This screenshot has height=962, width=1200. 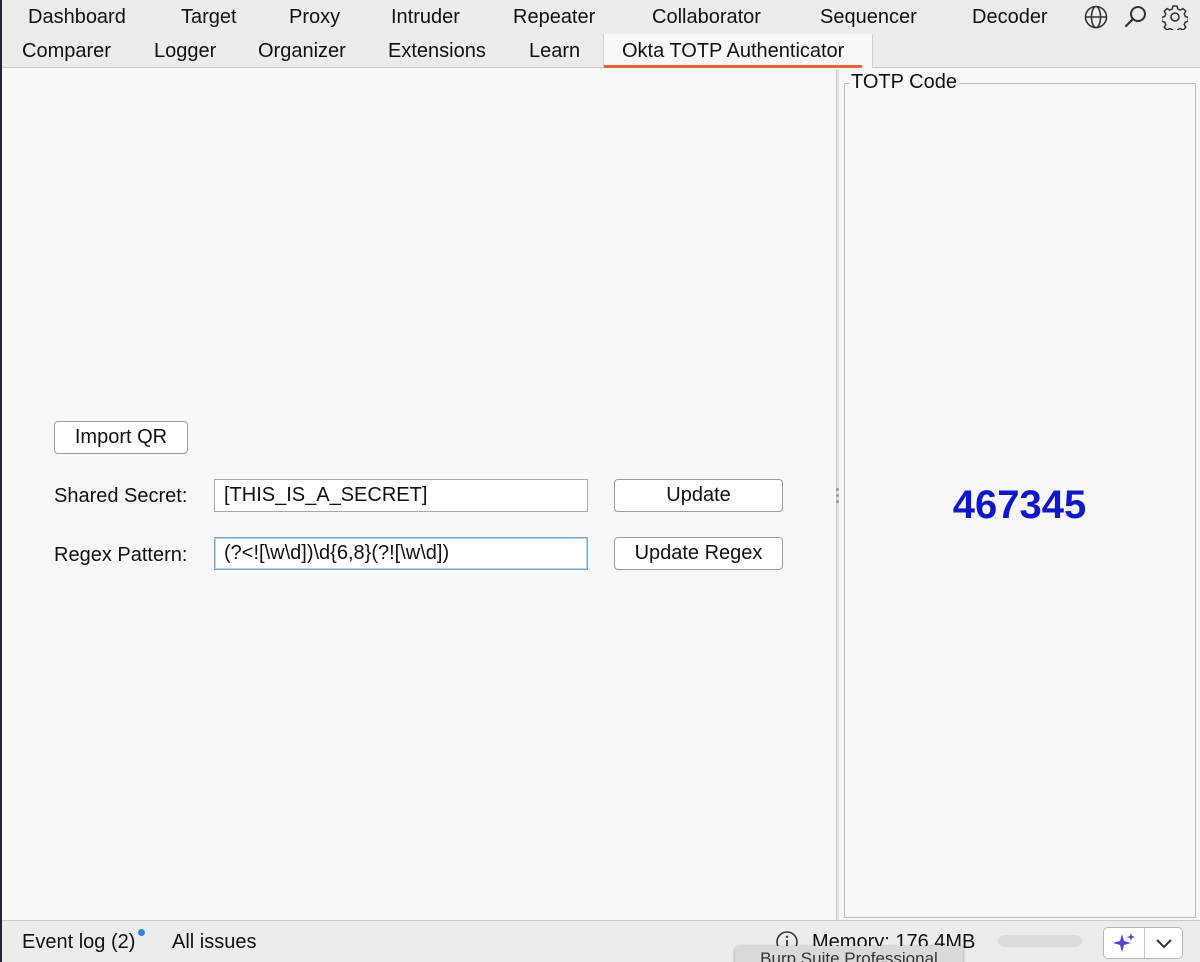 What do you see at coordinates (1010, 17) in the screenshot?
I see `tab-decoder: Decoder` at bounding box center [1010, 17].